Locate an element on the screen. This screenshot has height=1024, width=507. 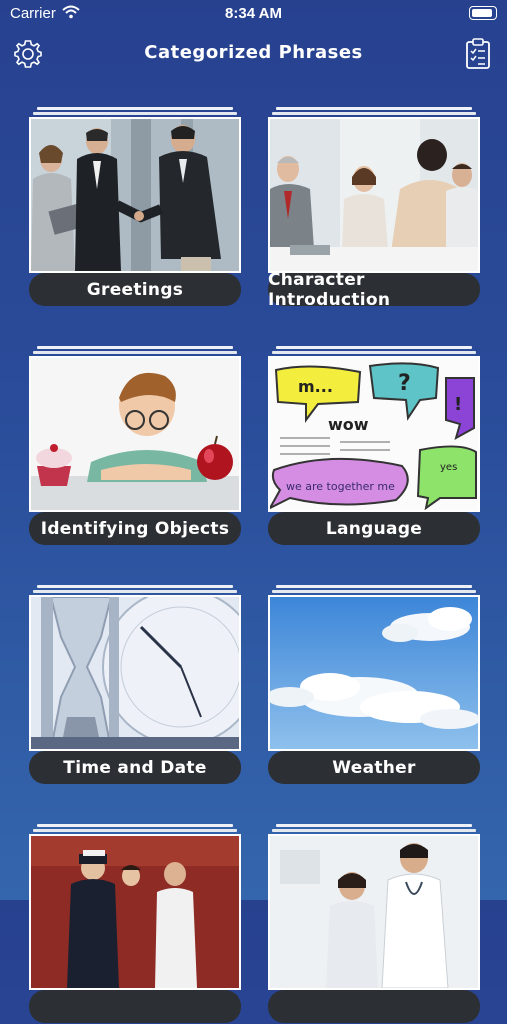
category-card-time-and-date: Time and Date is located at coordinates (135, 685).